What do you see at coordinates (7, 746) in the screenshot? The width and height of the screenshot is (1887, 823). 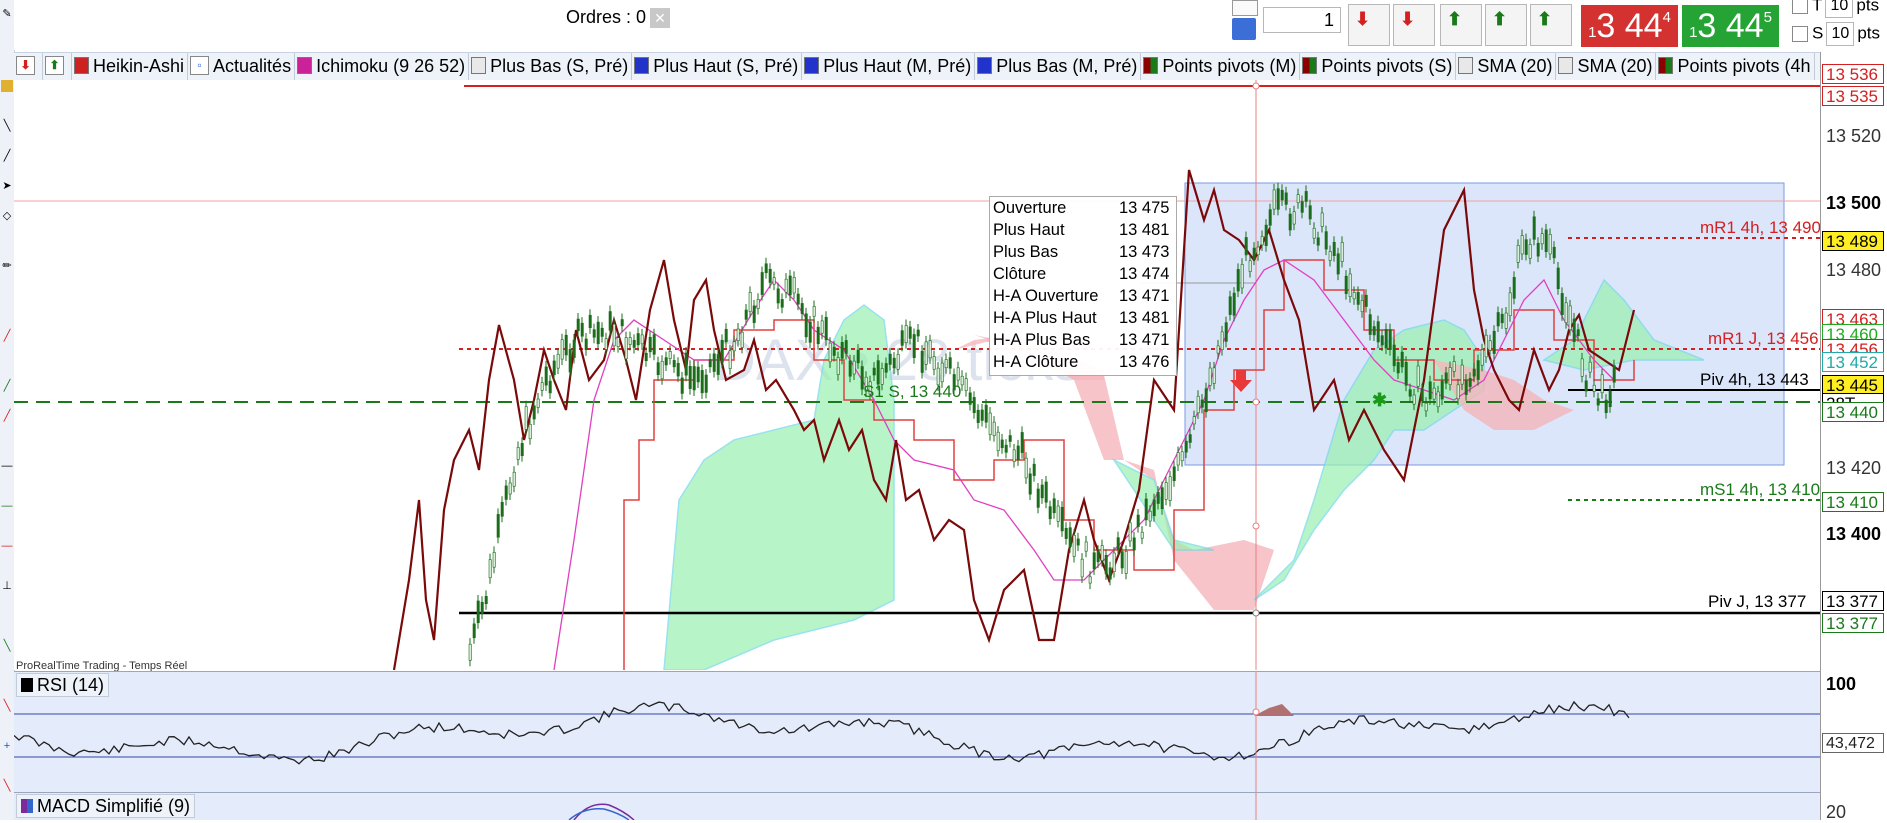 I see `plus-icon: +` at bounding box center [7, 746].